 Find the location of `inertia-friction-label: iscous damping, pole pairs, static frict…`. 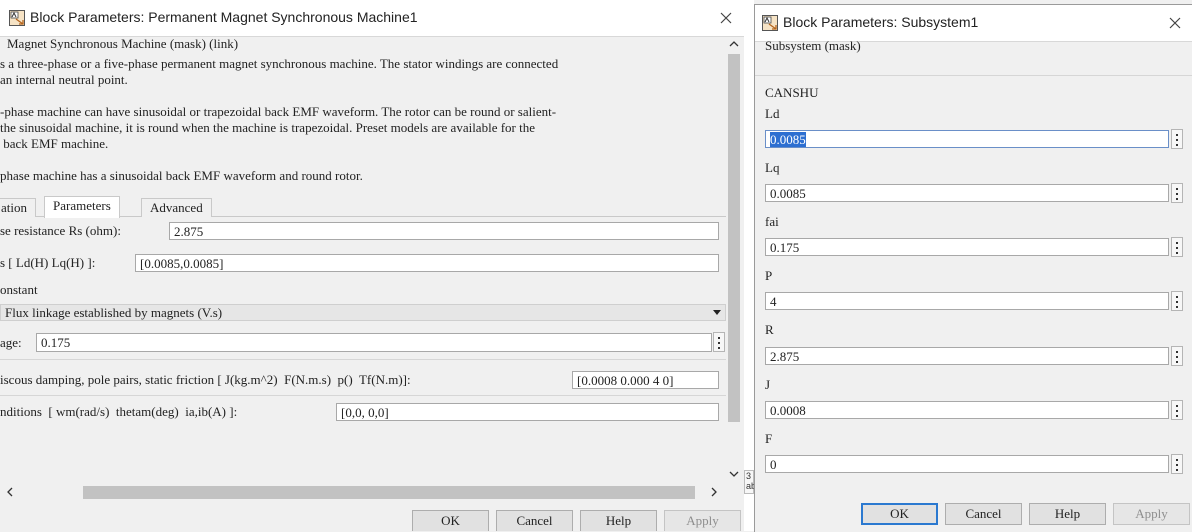

inertia-friction-label: iscous damping, pole pairs, static frict… is located at coordinates (205, 379).